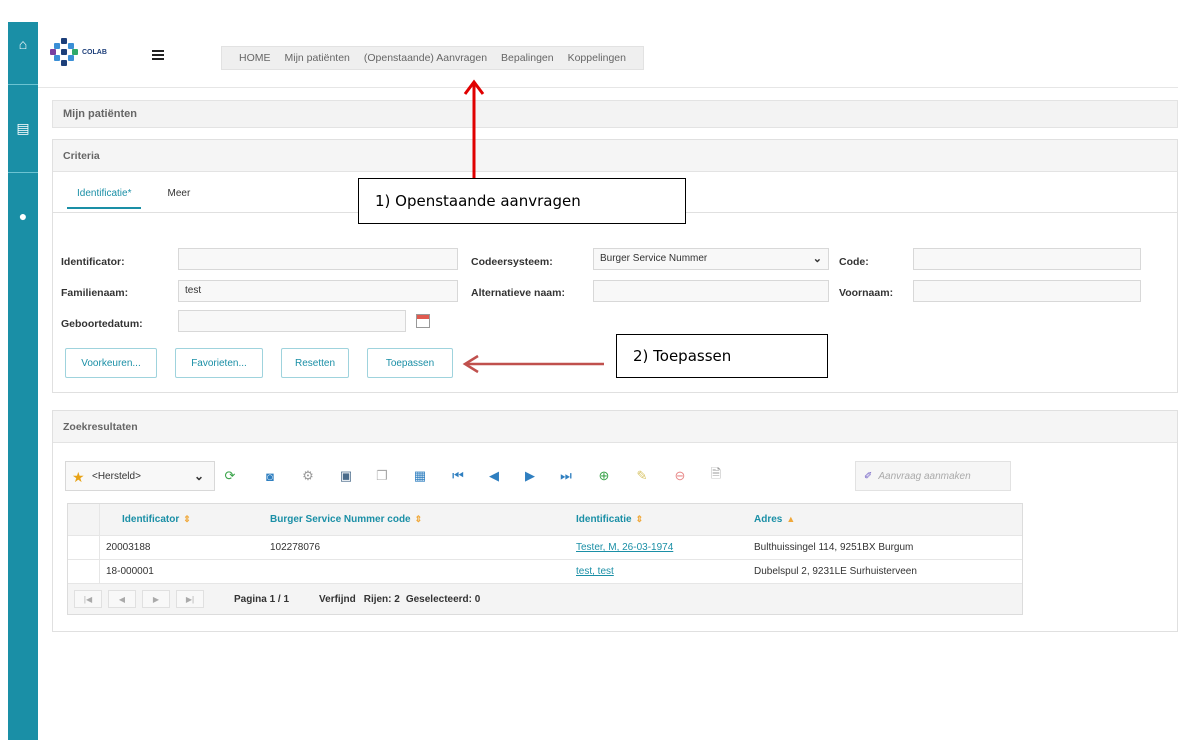 Image resolution: width=1178 pixels, height=740 pixels. Describe the element at coordinates (655, 571) in the screenshot. I see `cell-identificatie-link: test, test` at that location.